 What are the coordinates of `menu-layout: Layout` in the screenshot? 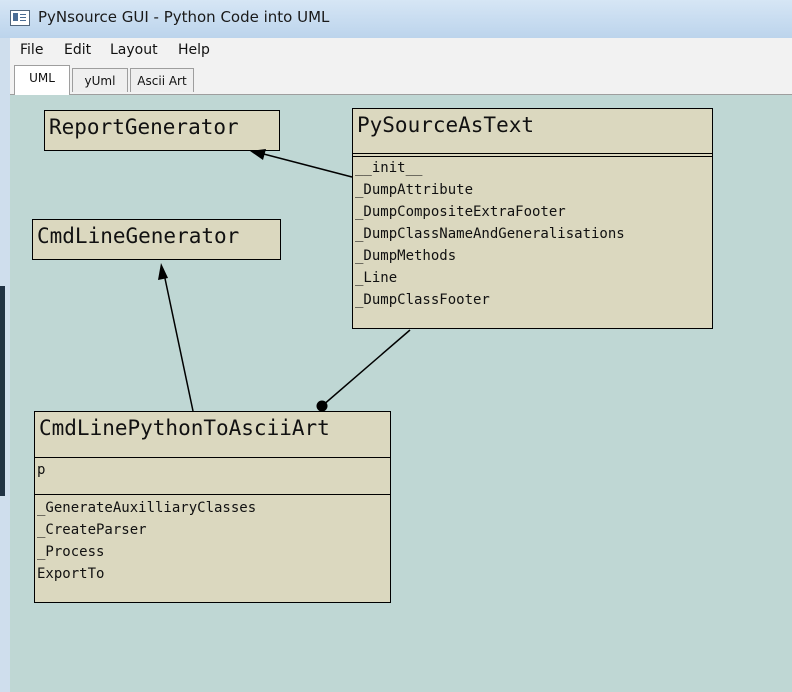 It's located at (134, 50).